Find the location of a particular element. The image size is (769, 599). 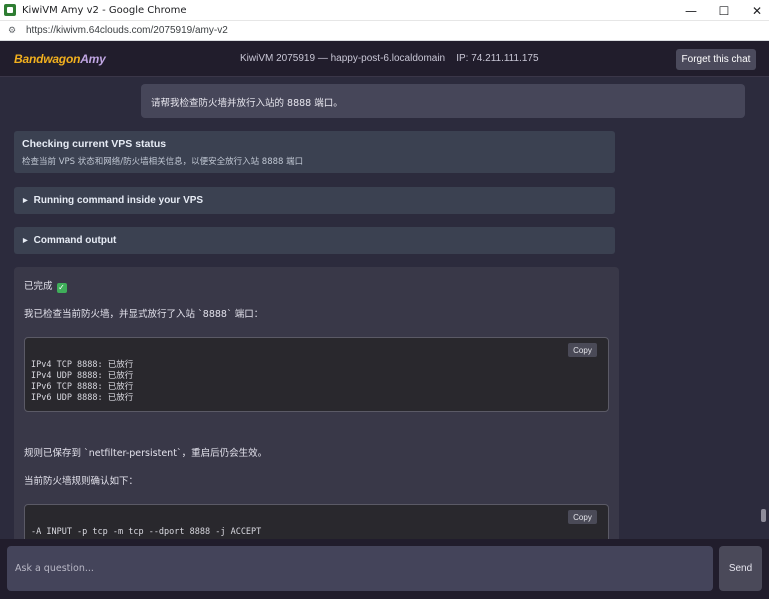

bandwagon-amy-logo: BandwagonAmy is located at coordinates (60, 59).